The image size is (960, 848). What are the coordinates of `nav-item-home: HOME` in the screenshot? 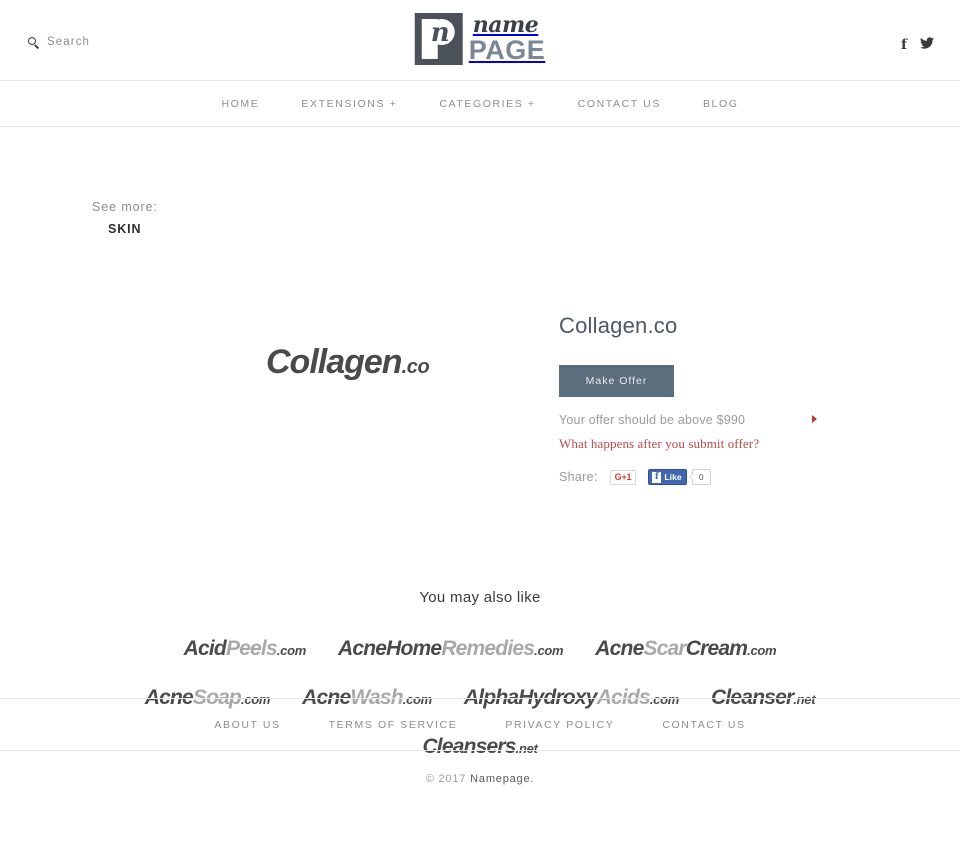 It's located at (240, 104).